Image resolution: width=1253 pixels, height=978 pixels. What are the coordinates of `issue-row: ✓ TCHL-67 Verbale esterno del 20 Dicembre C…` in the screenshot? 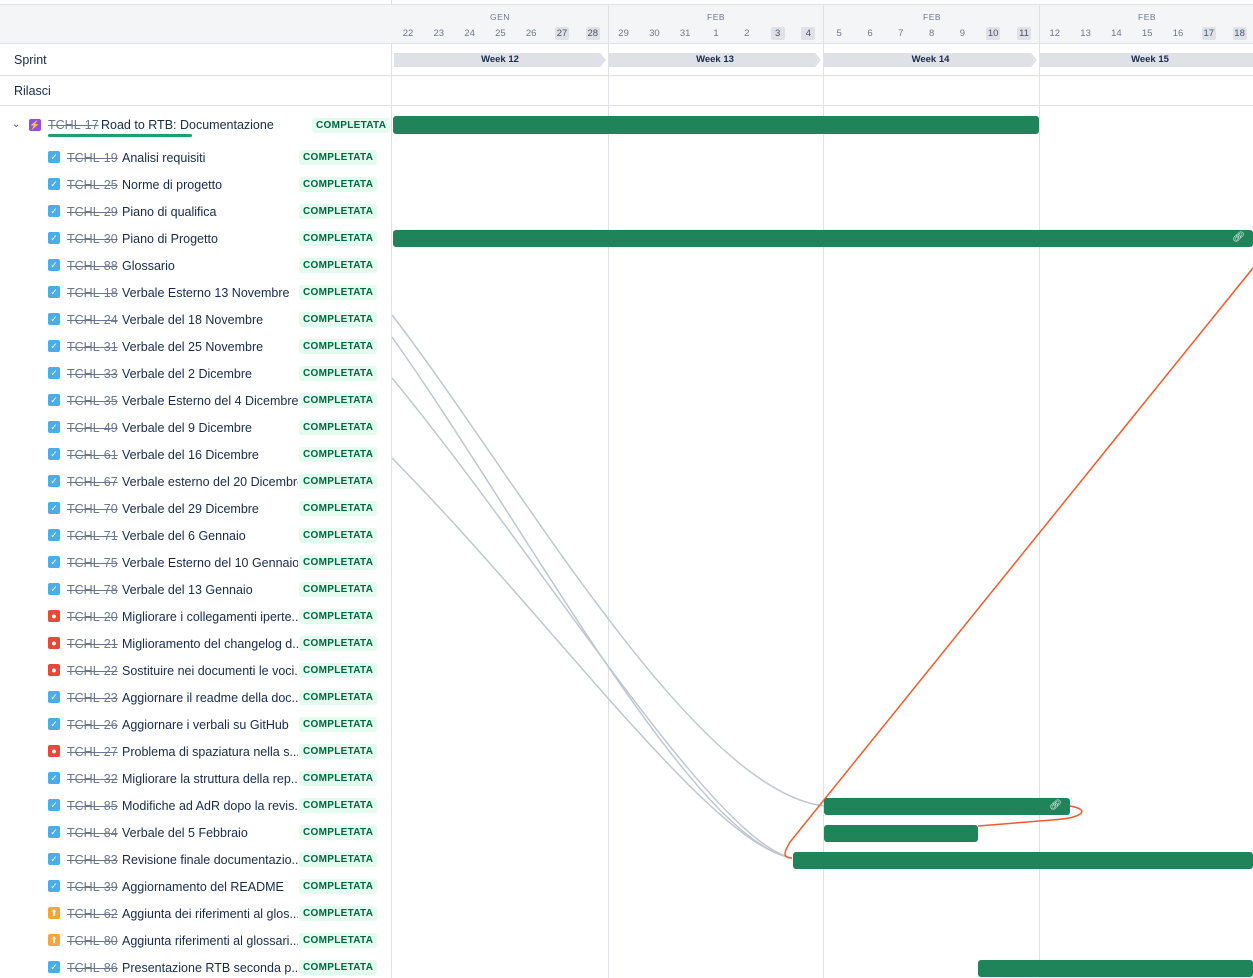 It's located at (196, 481).